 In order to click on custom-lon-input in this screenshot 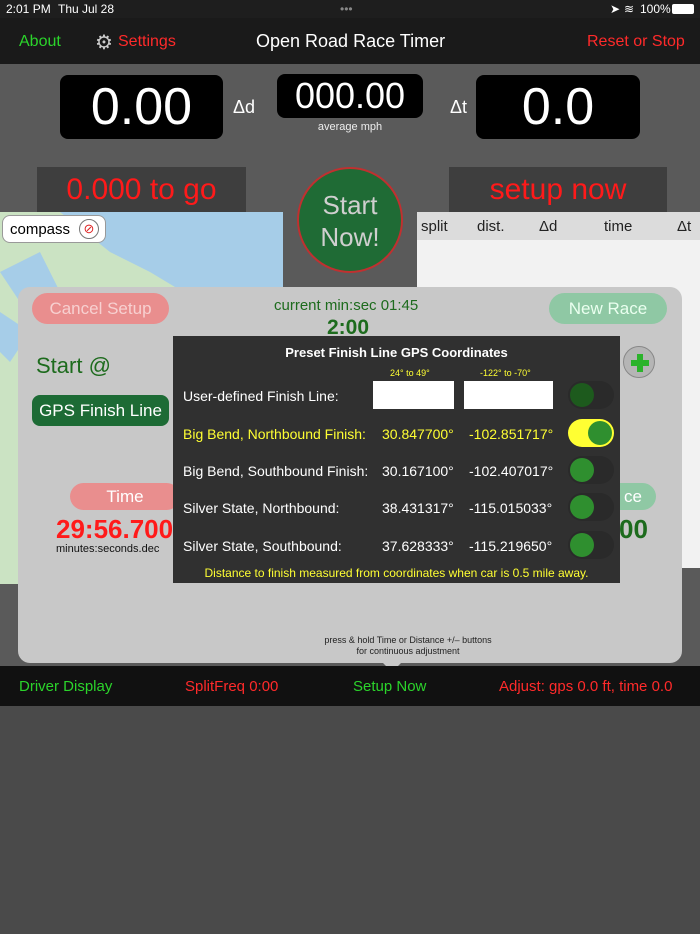, I will do `click(508, 395)`.